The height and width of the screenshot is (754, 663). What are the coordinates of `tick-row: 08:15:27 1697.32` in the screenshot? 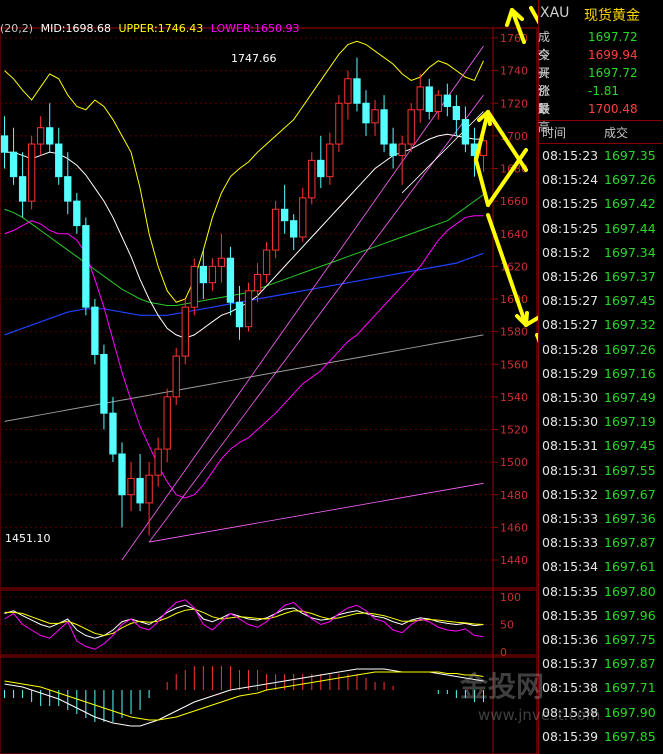 It's located at (600, 329).